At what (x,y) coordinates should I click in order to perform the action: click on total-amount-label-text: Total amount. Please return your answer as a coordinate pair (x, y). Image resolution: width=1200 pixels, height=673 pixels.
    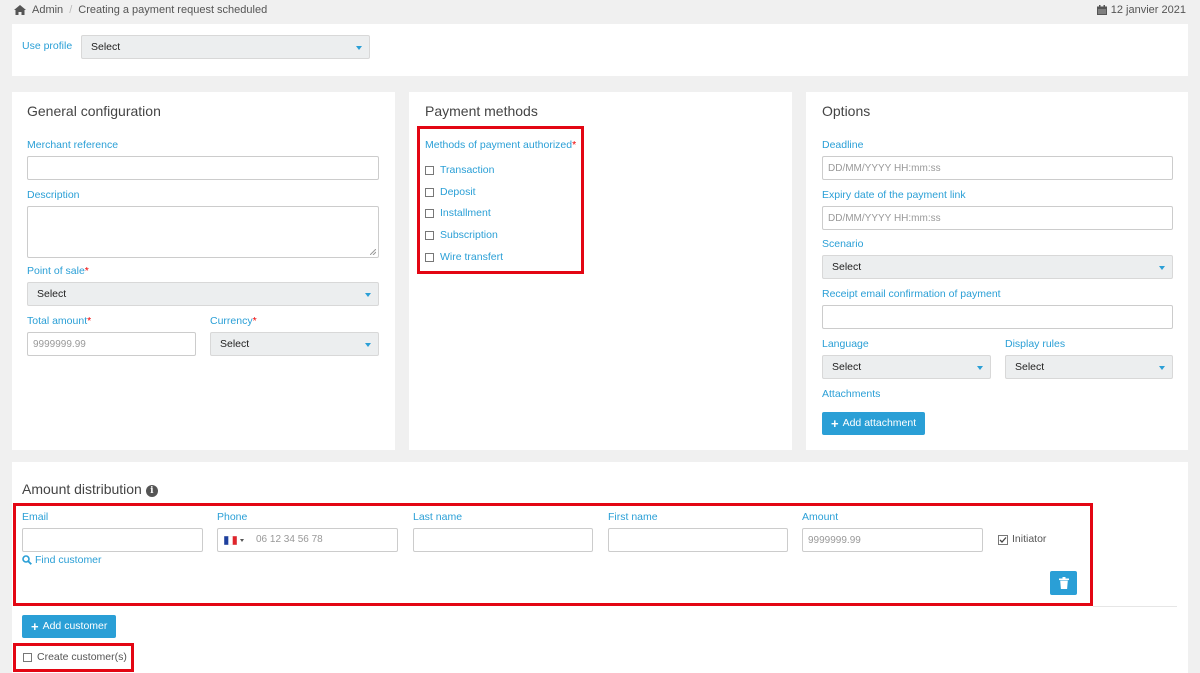
    Looking at the image, I should click on (57, 321).